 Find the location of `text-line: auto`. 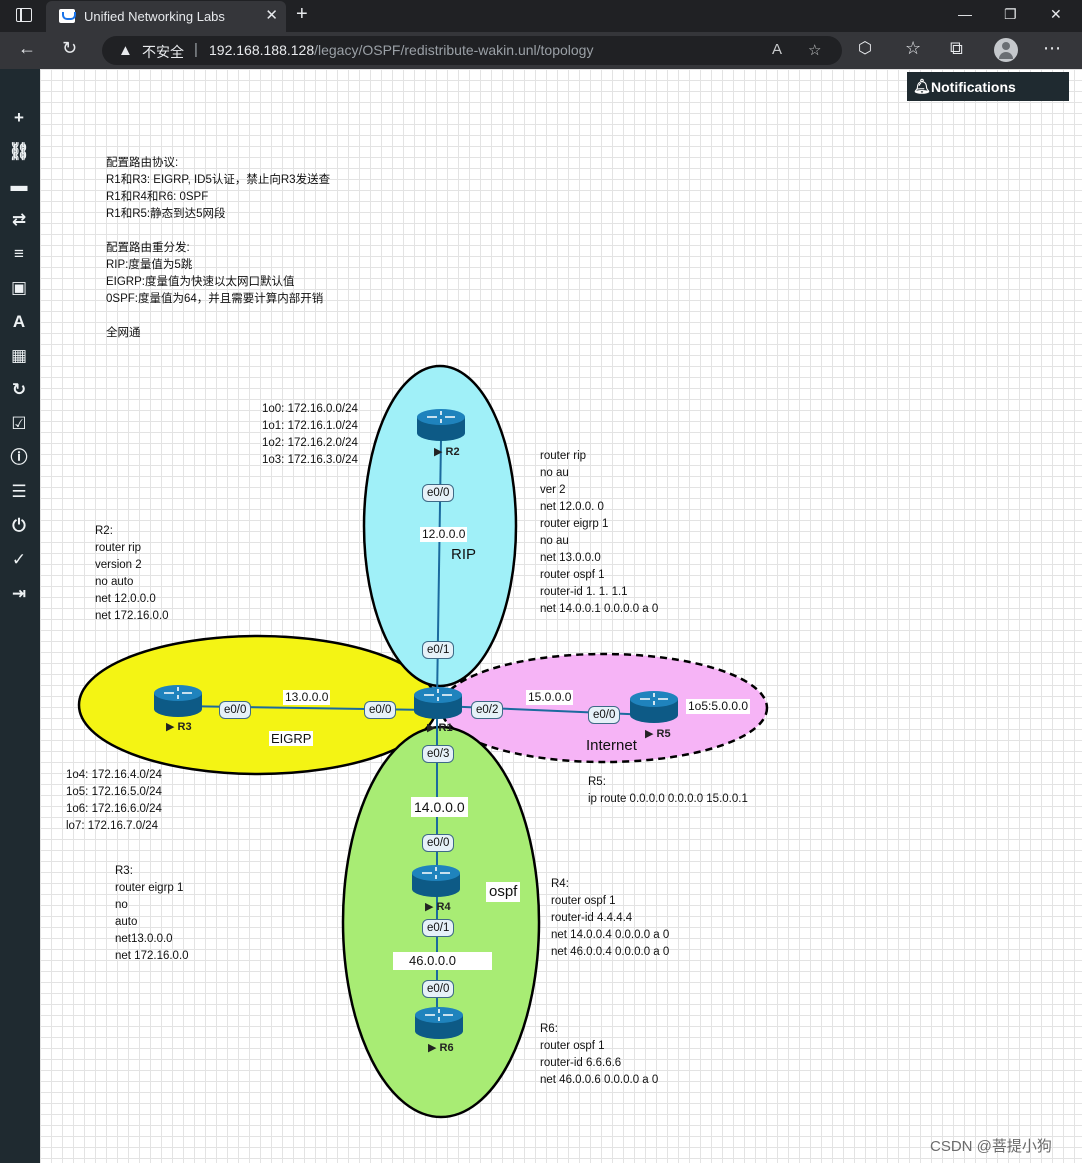

text-line: auto is located at coordinates (126, 922).